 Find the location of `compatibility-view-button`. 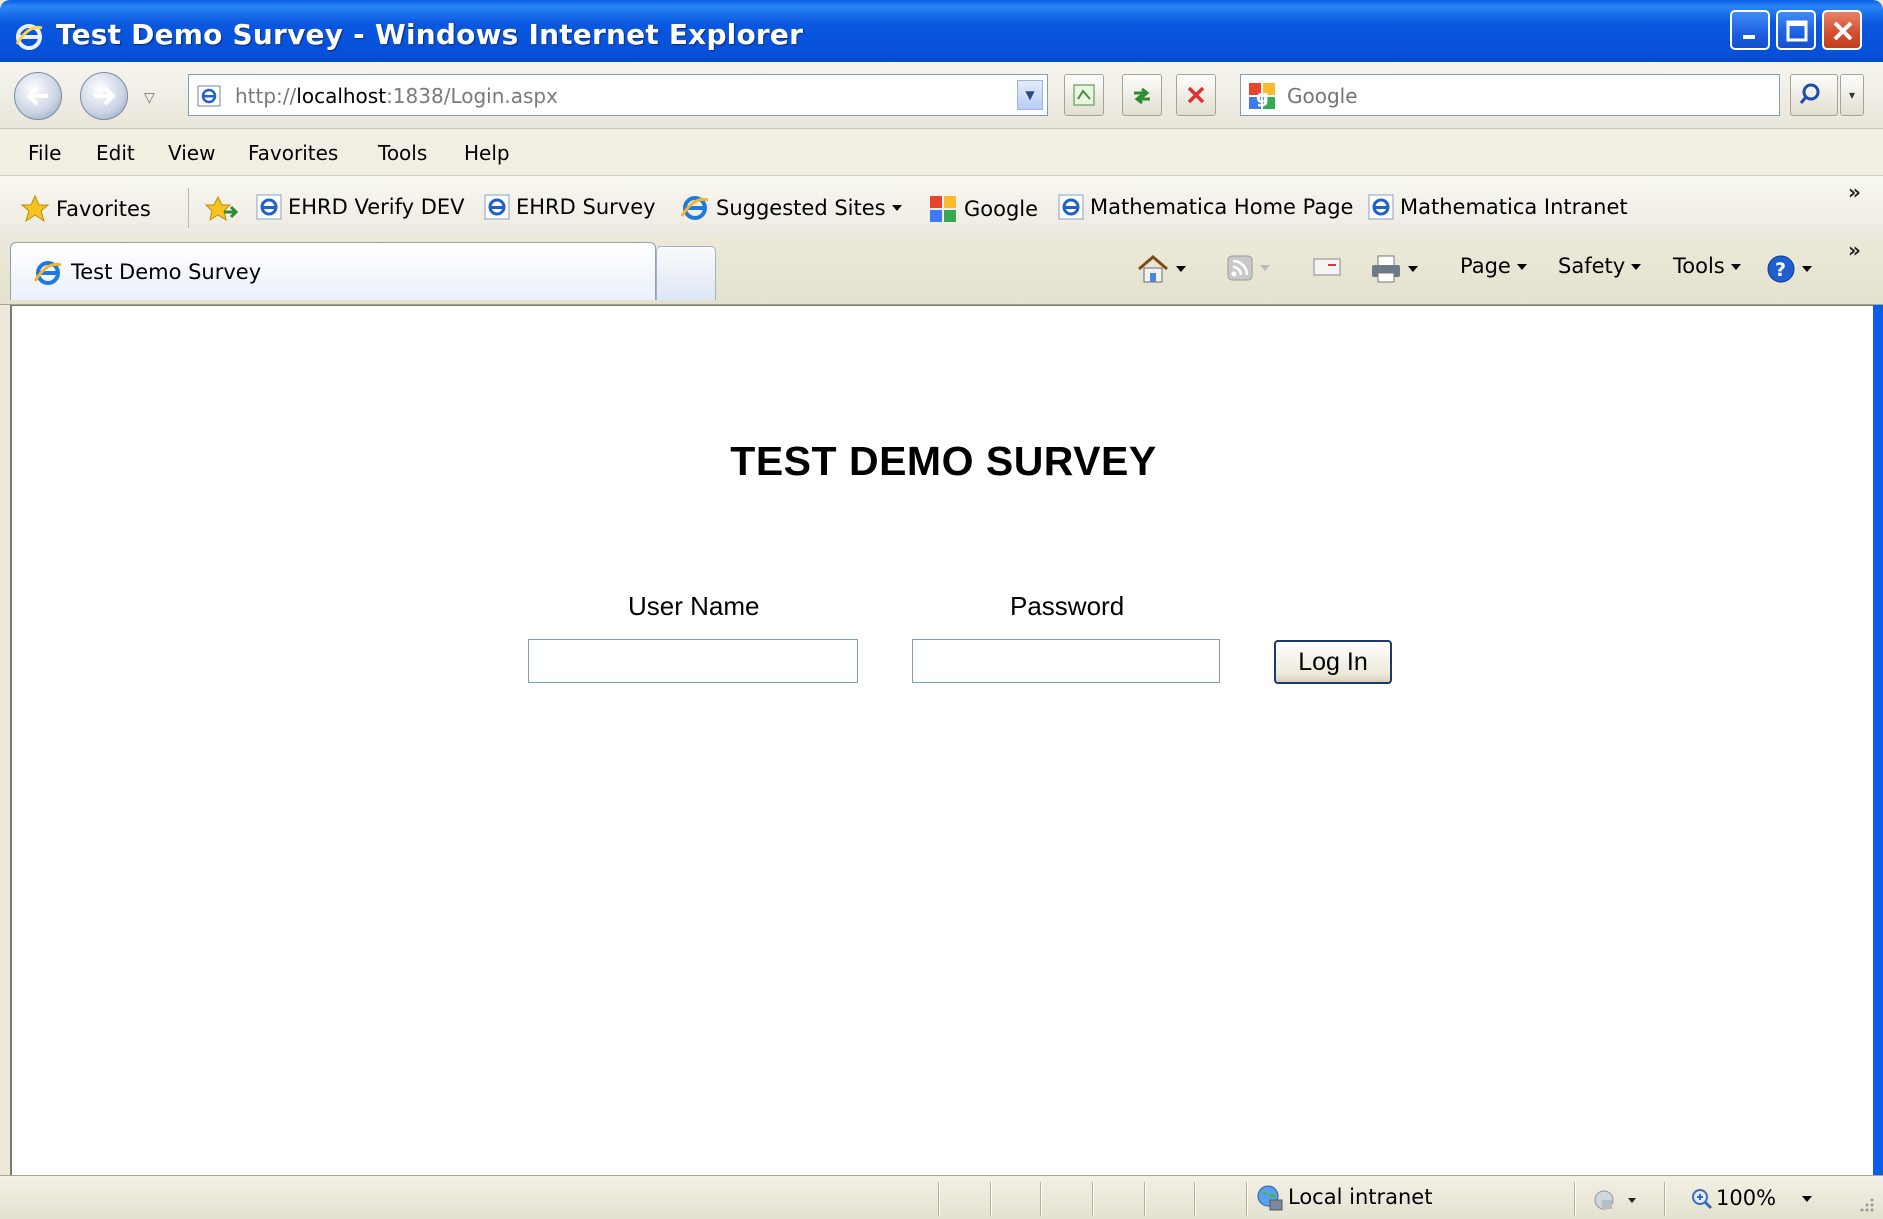

compatibility-view-button is located at coordinates (1084, 95).